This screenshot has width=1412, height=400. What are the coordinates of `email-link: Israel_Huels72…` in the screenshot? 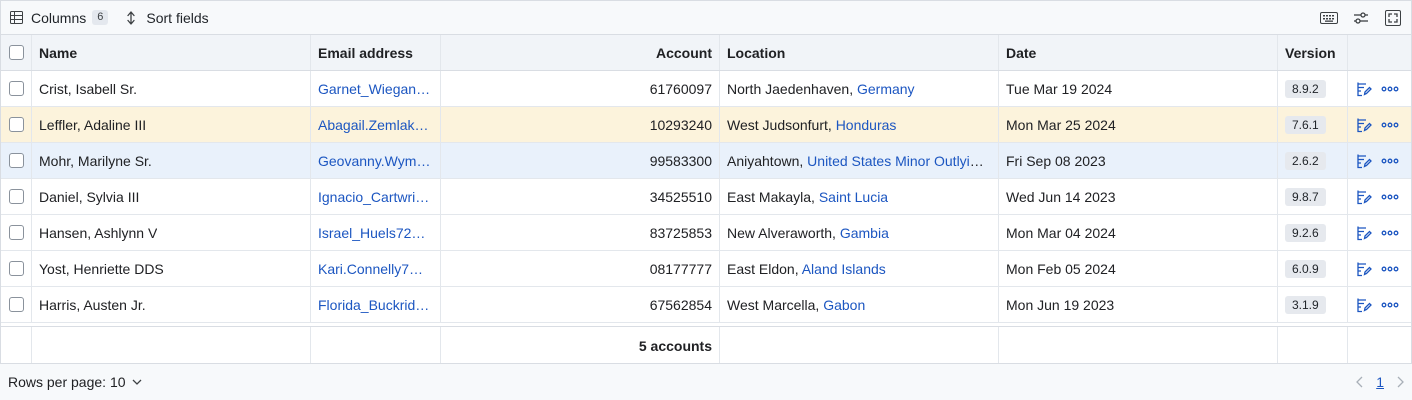 It's located at (371, 233).